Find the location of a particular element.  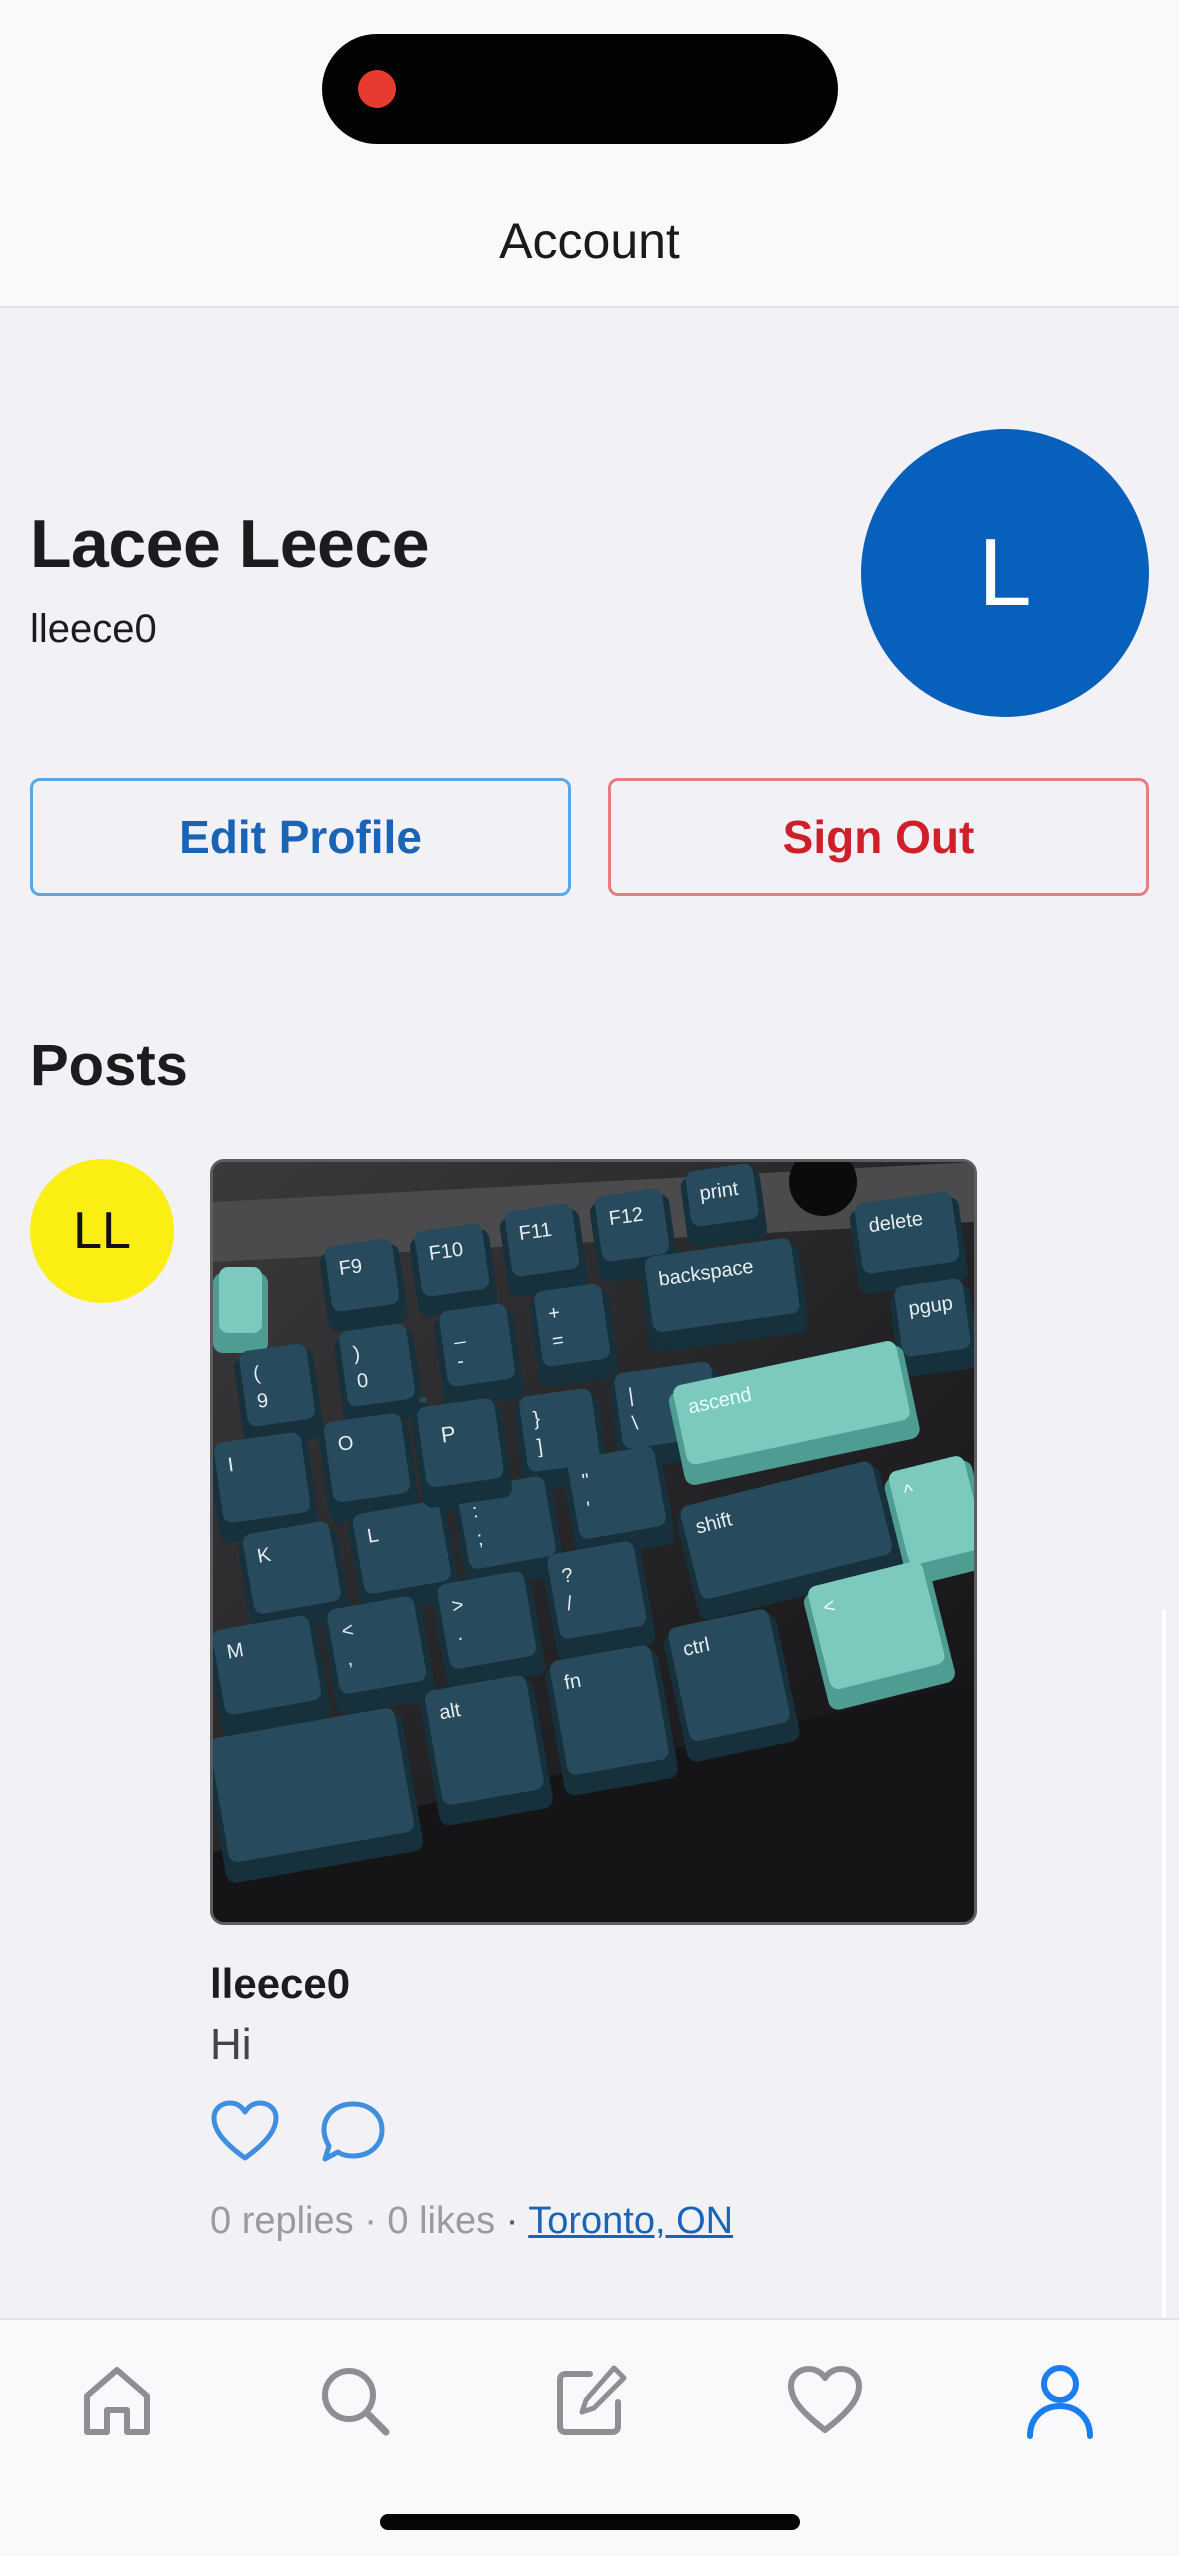

search-icon is located at coordinates (356, 2402).